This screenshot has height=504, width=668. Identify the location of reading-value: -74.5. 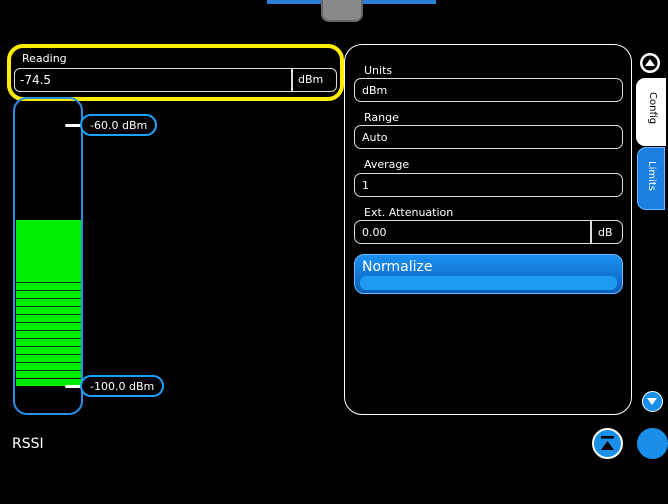
(36, 80).